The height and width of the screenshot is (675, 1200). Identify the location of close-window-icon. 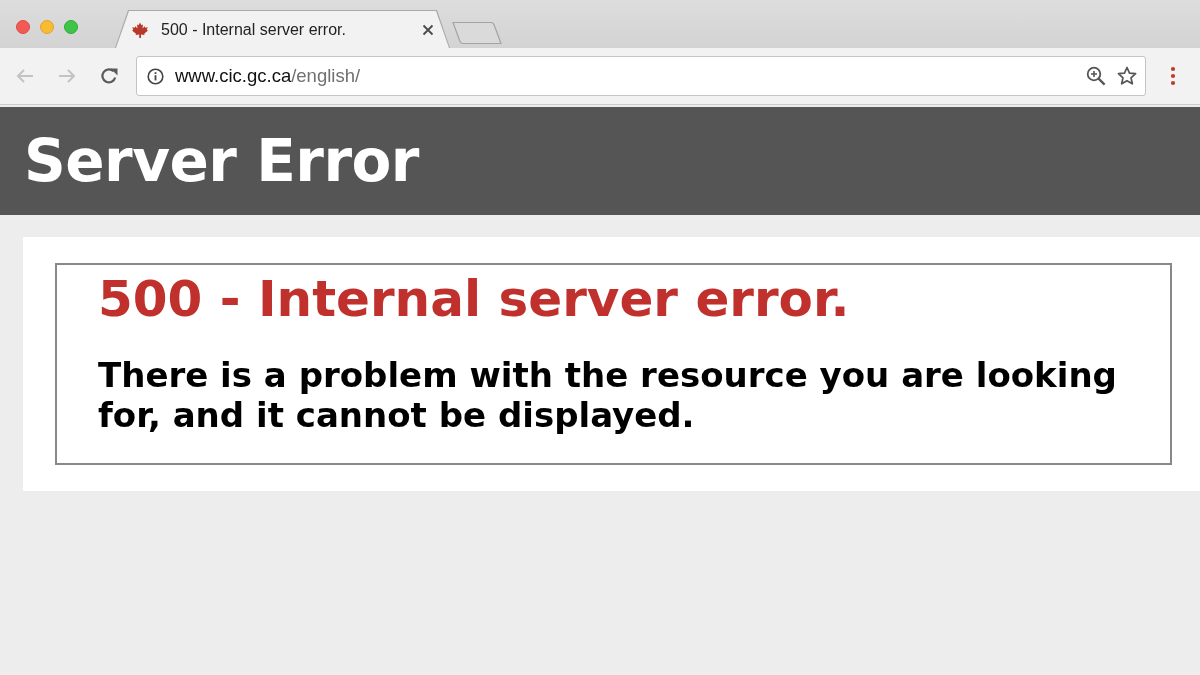
(23, 27).